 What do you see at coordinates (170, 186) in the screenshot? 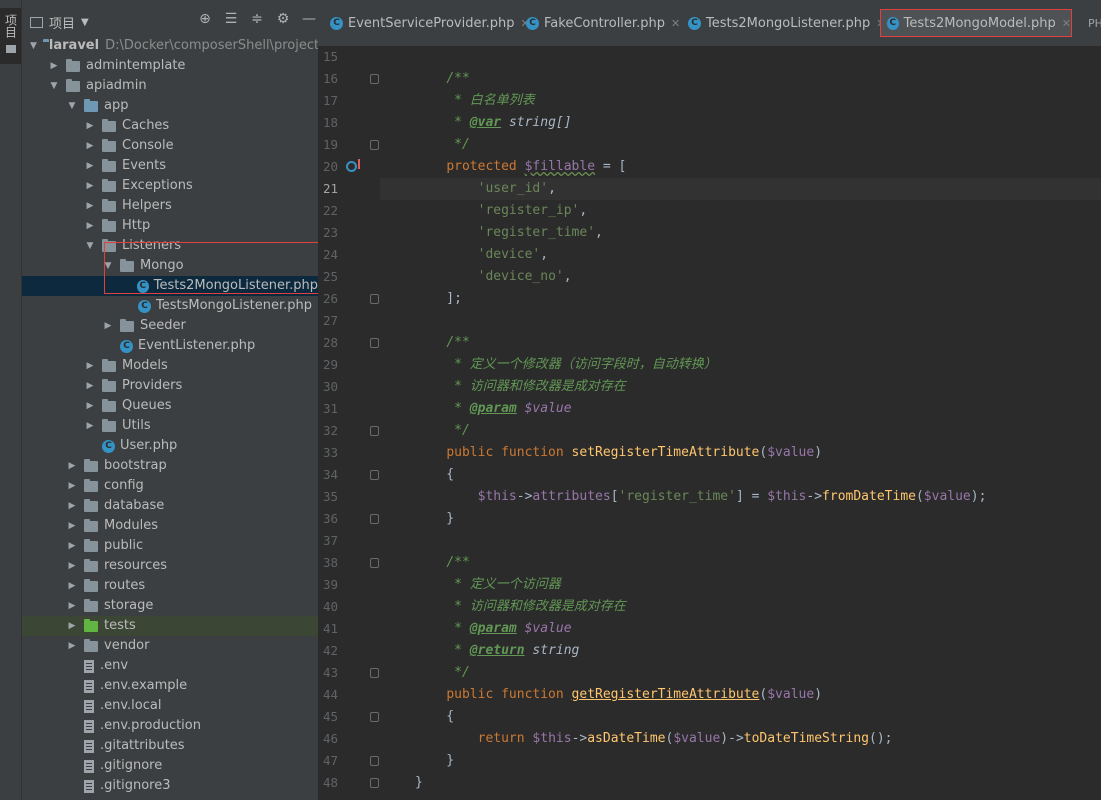
I see `tree-folder-item: ▶ Exceptions` at bounding box center [170, 186].